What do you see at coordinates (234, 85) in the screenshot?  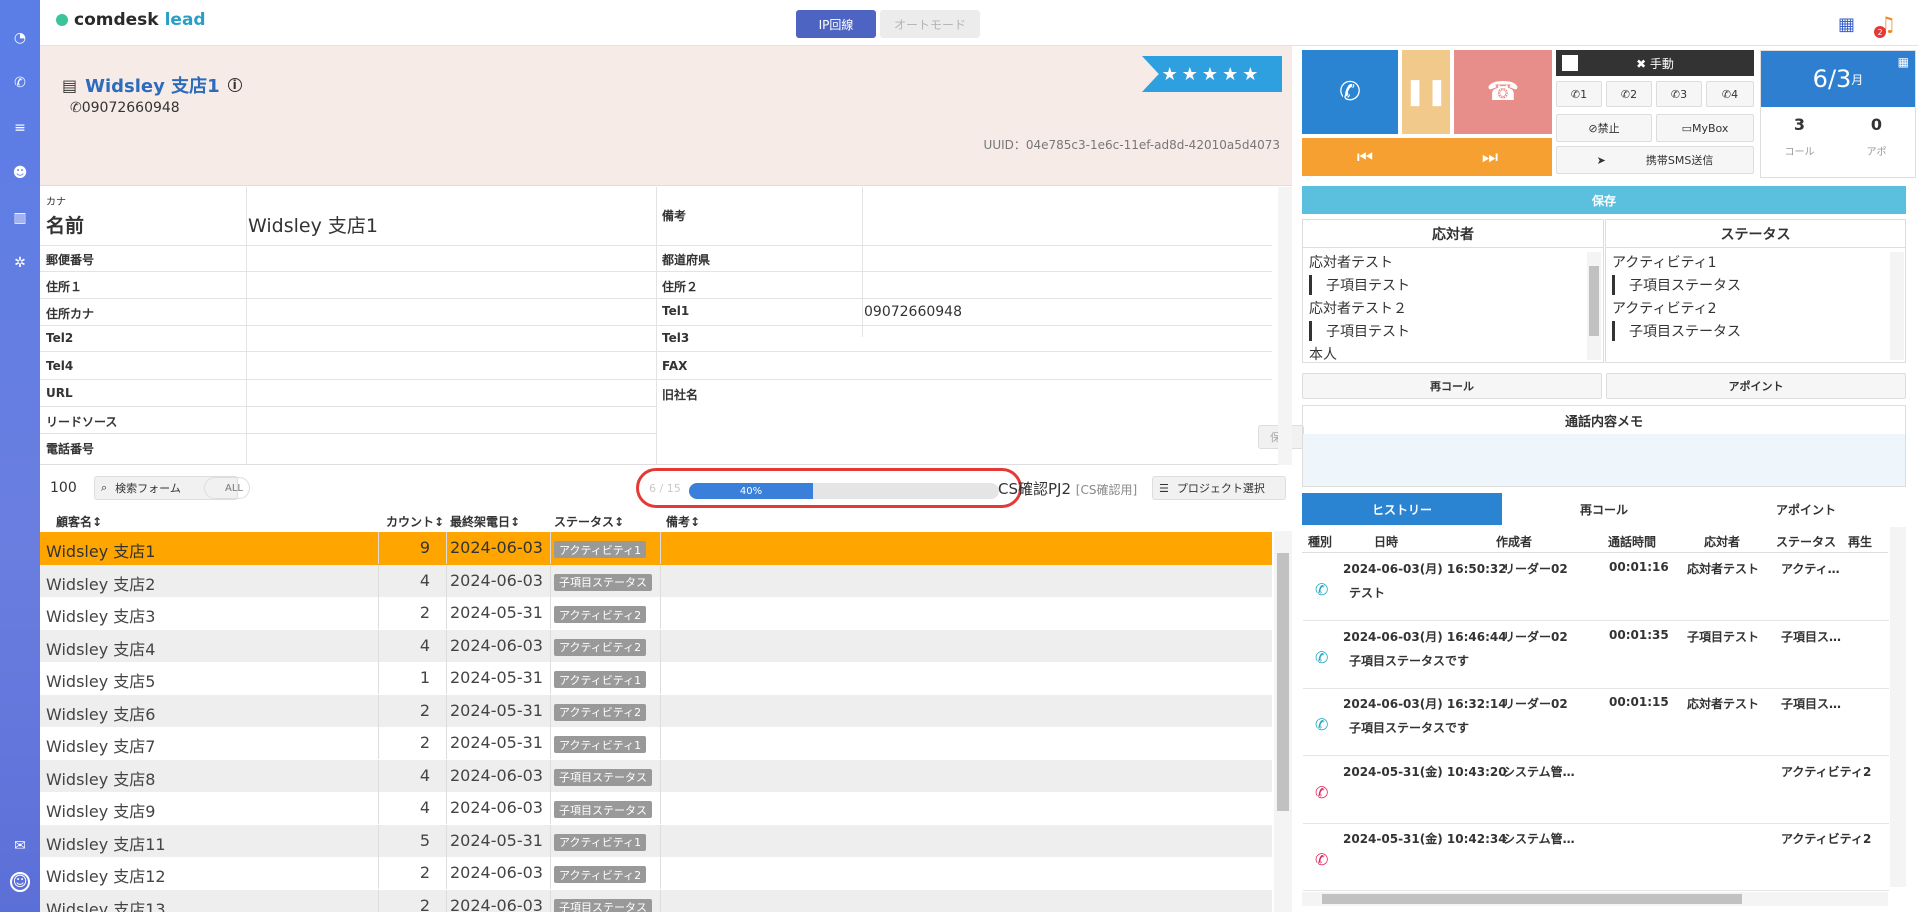 I see `info-icon: i` at bounding box center [234, 85].